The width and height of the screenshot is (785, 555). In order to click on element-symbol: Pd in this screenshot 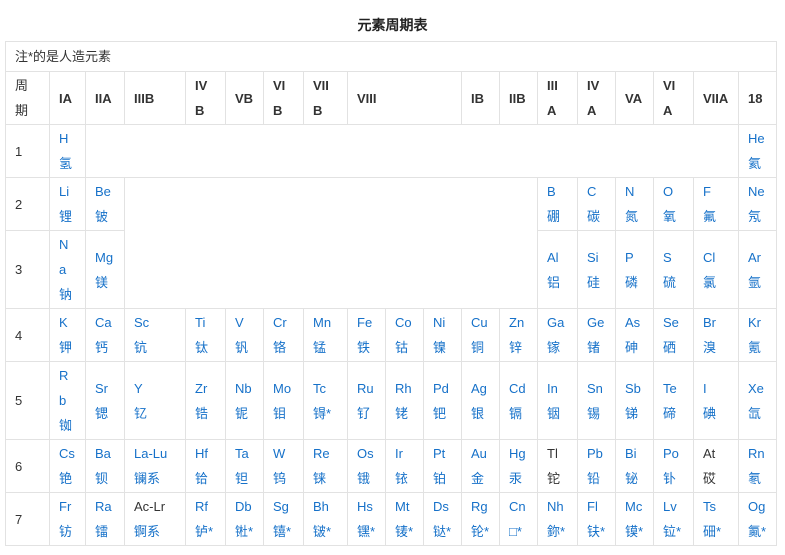, I will do `click(442, 388)`.